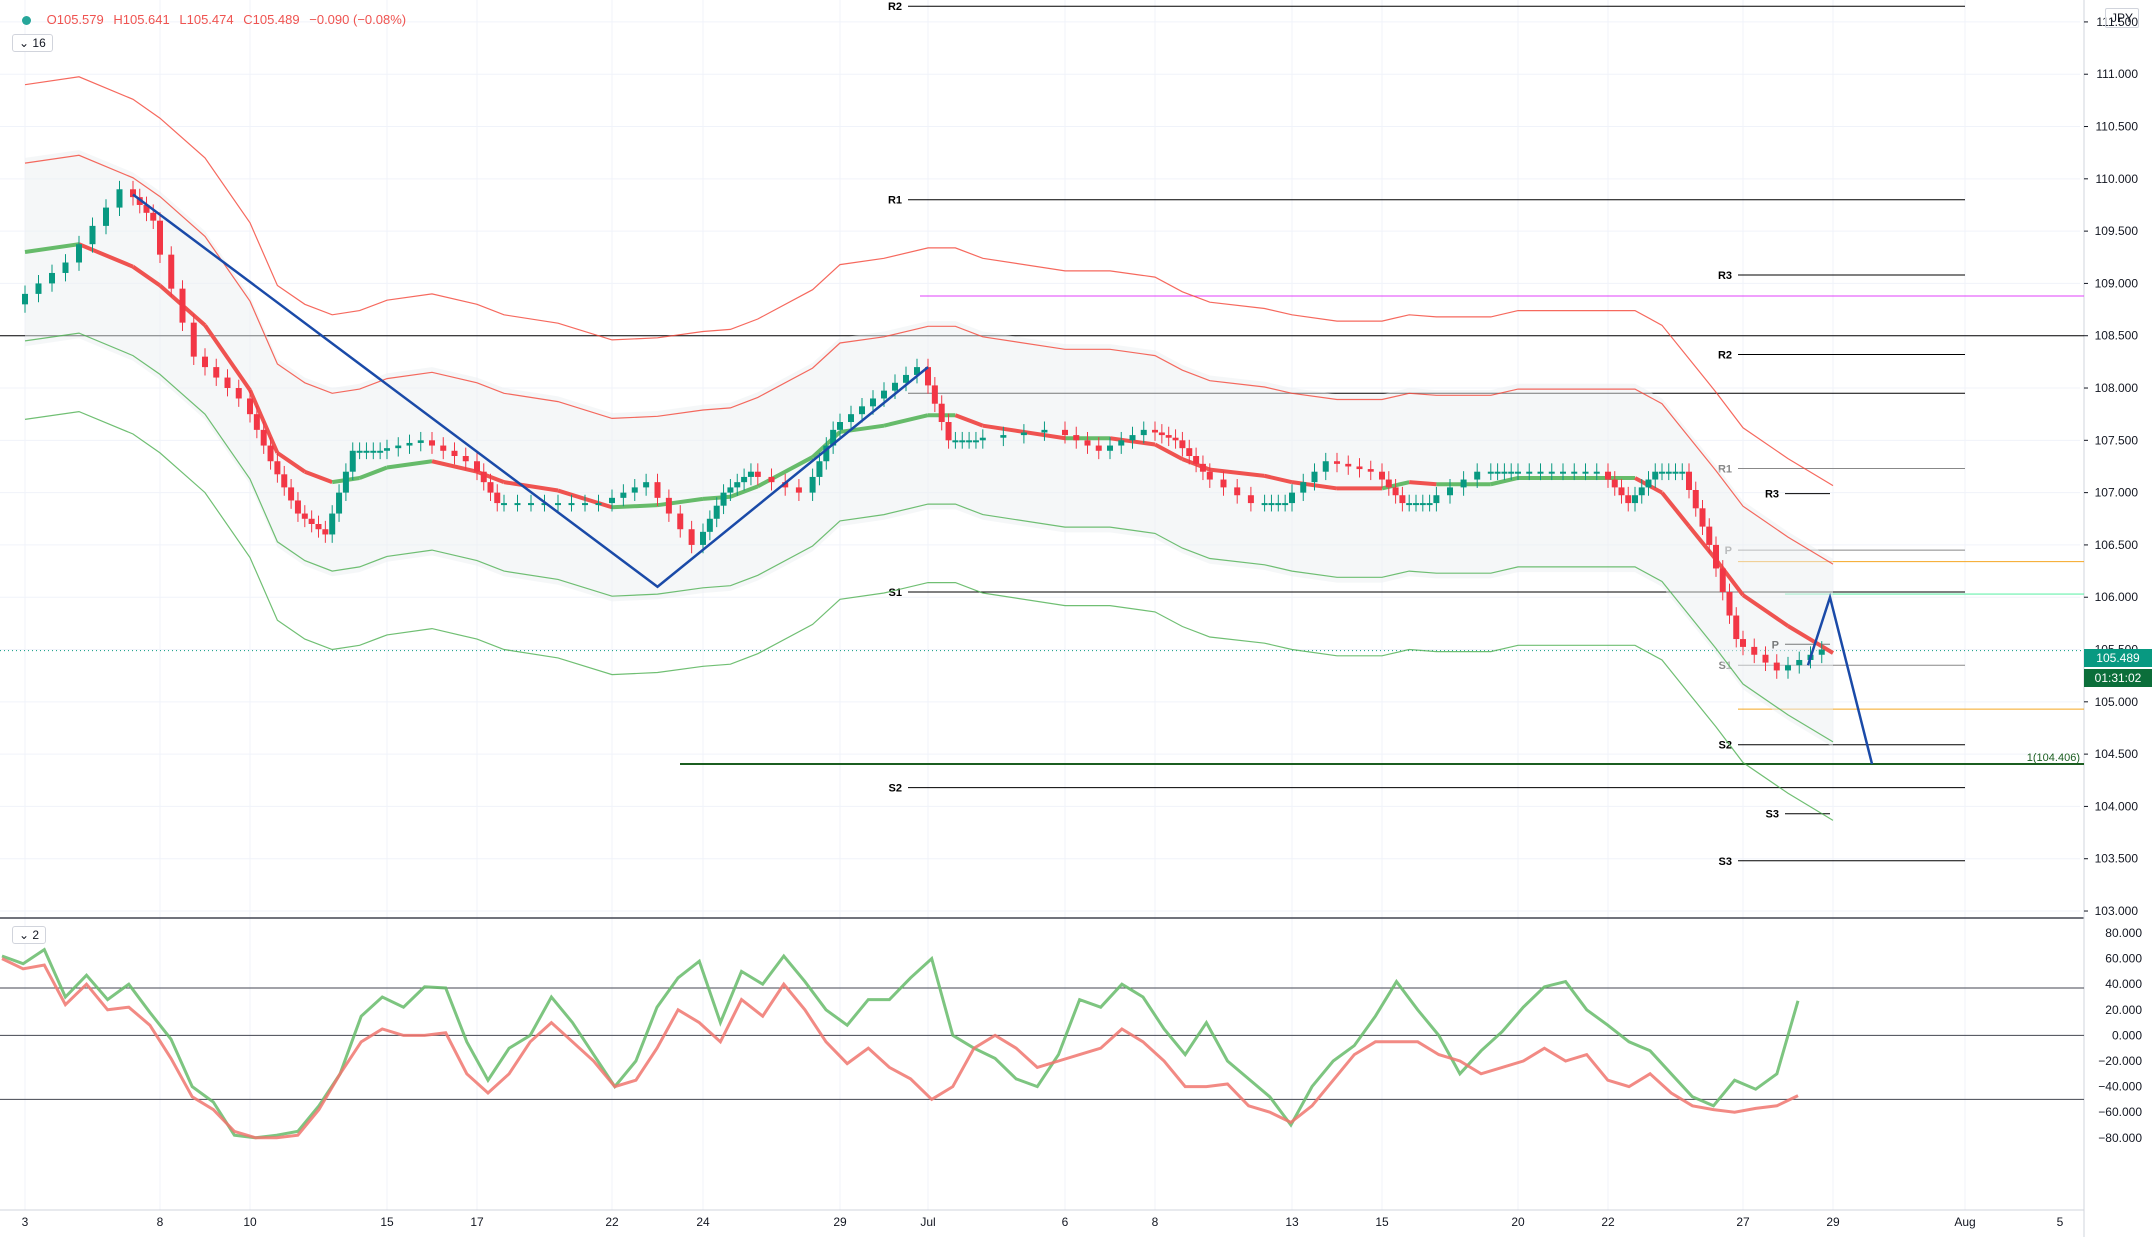  What do you see at coordinates (895, 789) in the screenshot?
I see `pivot-label: S2` at bounding box center [895, 789].